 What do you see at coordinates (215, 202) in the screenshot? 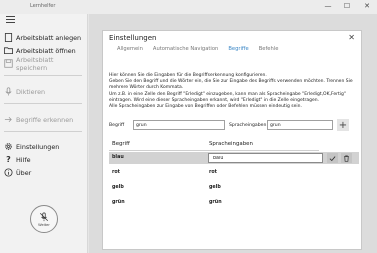
I see `speech-cell: grün` at bounding box center [215, 202].